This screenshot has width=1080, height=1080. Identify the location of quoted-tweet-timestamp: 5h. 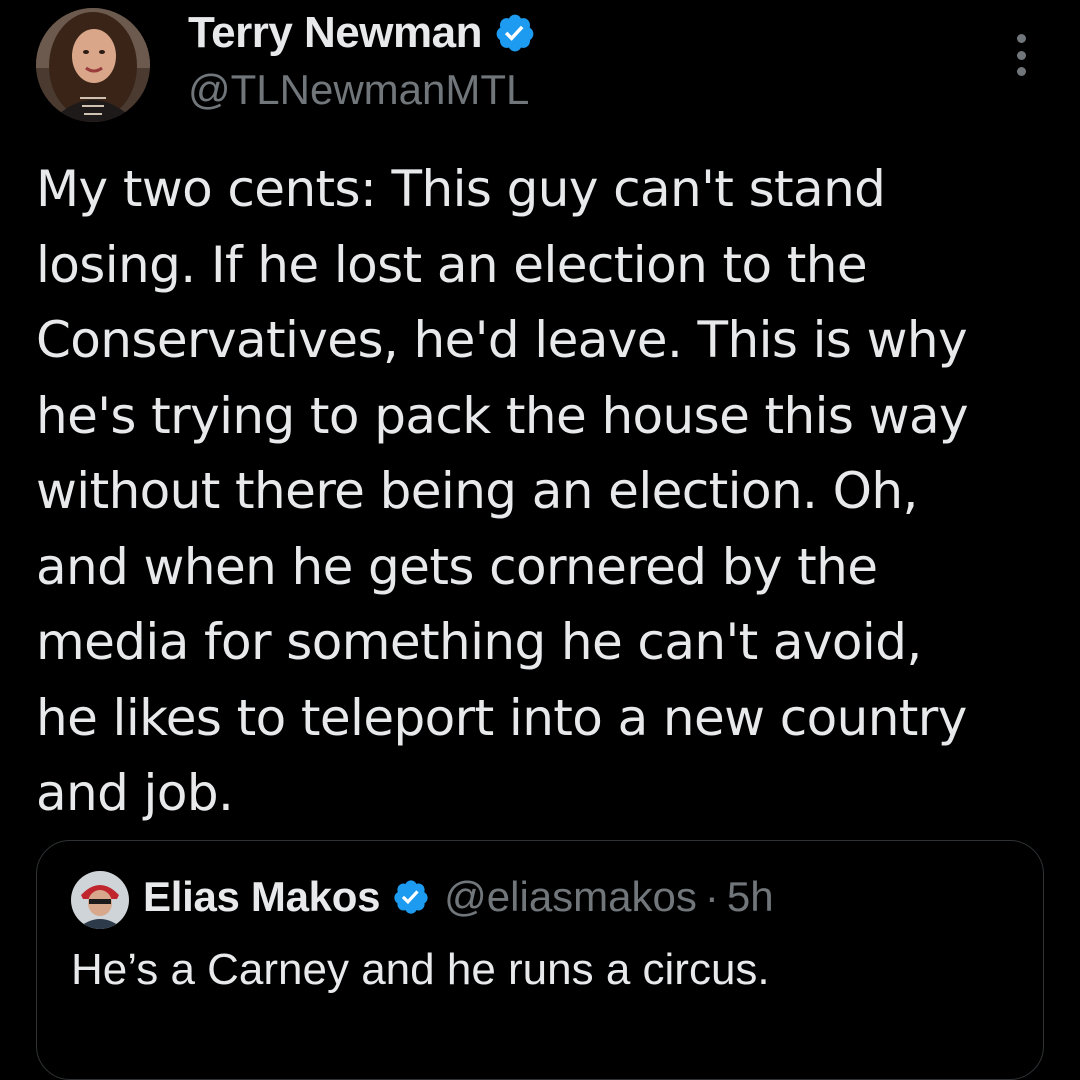
(750, 897).